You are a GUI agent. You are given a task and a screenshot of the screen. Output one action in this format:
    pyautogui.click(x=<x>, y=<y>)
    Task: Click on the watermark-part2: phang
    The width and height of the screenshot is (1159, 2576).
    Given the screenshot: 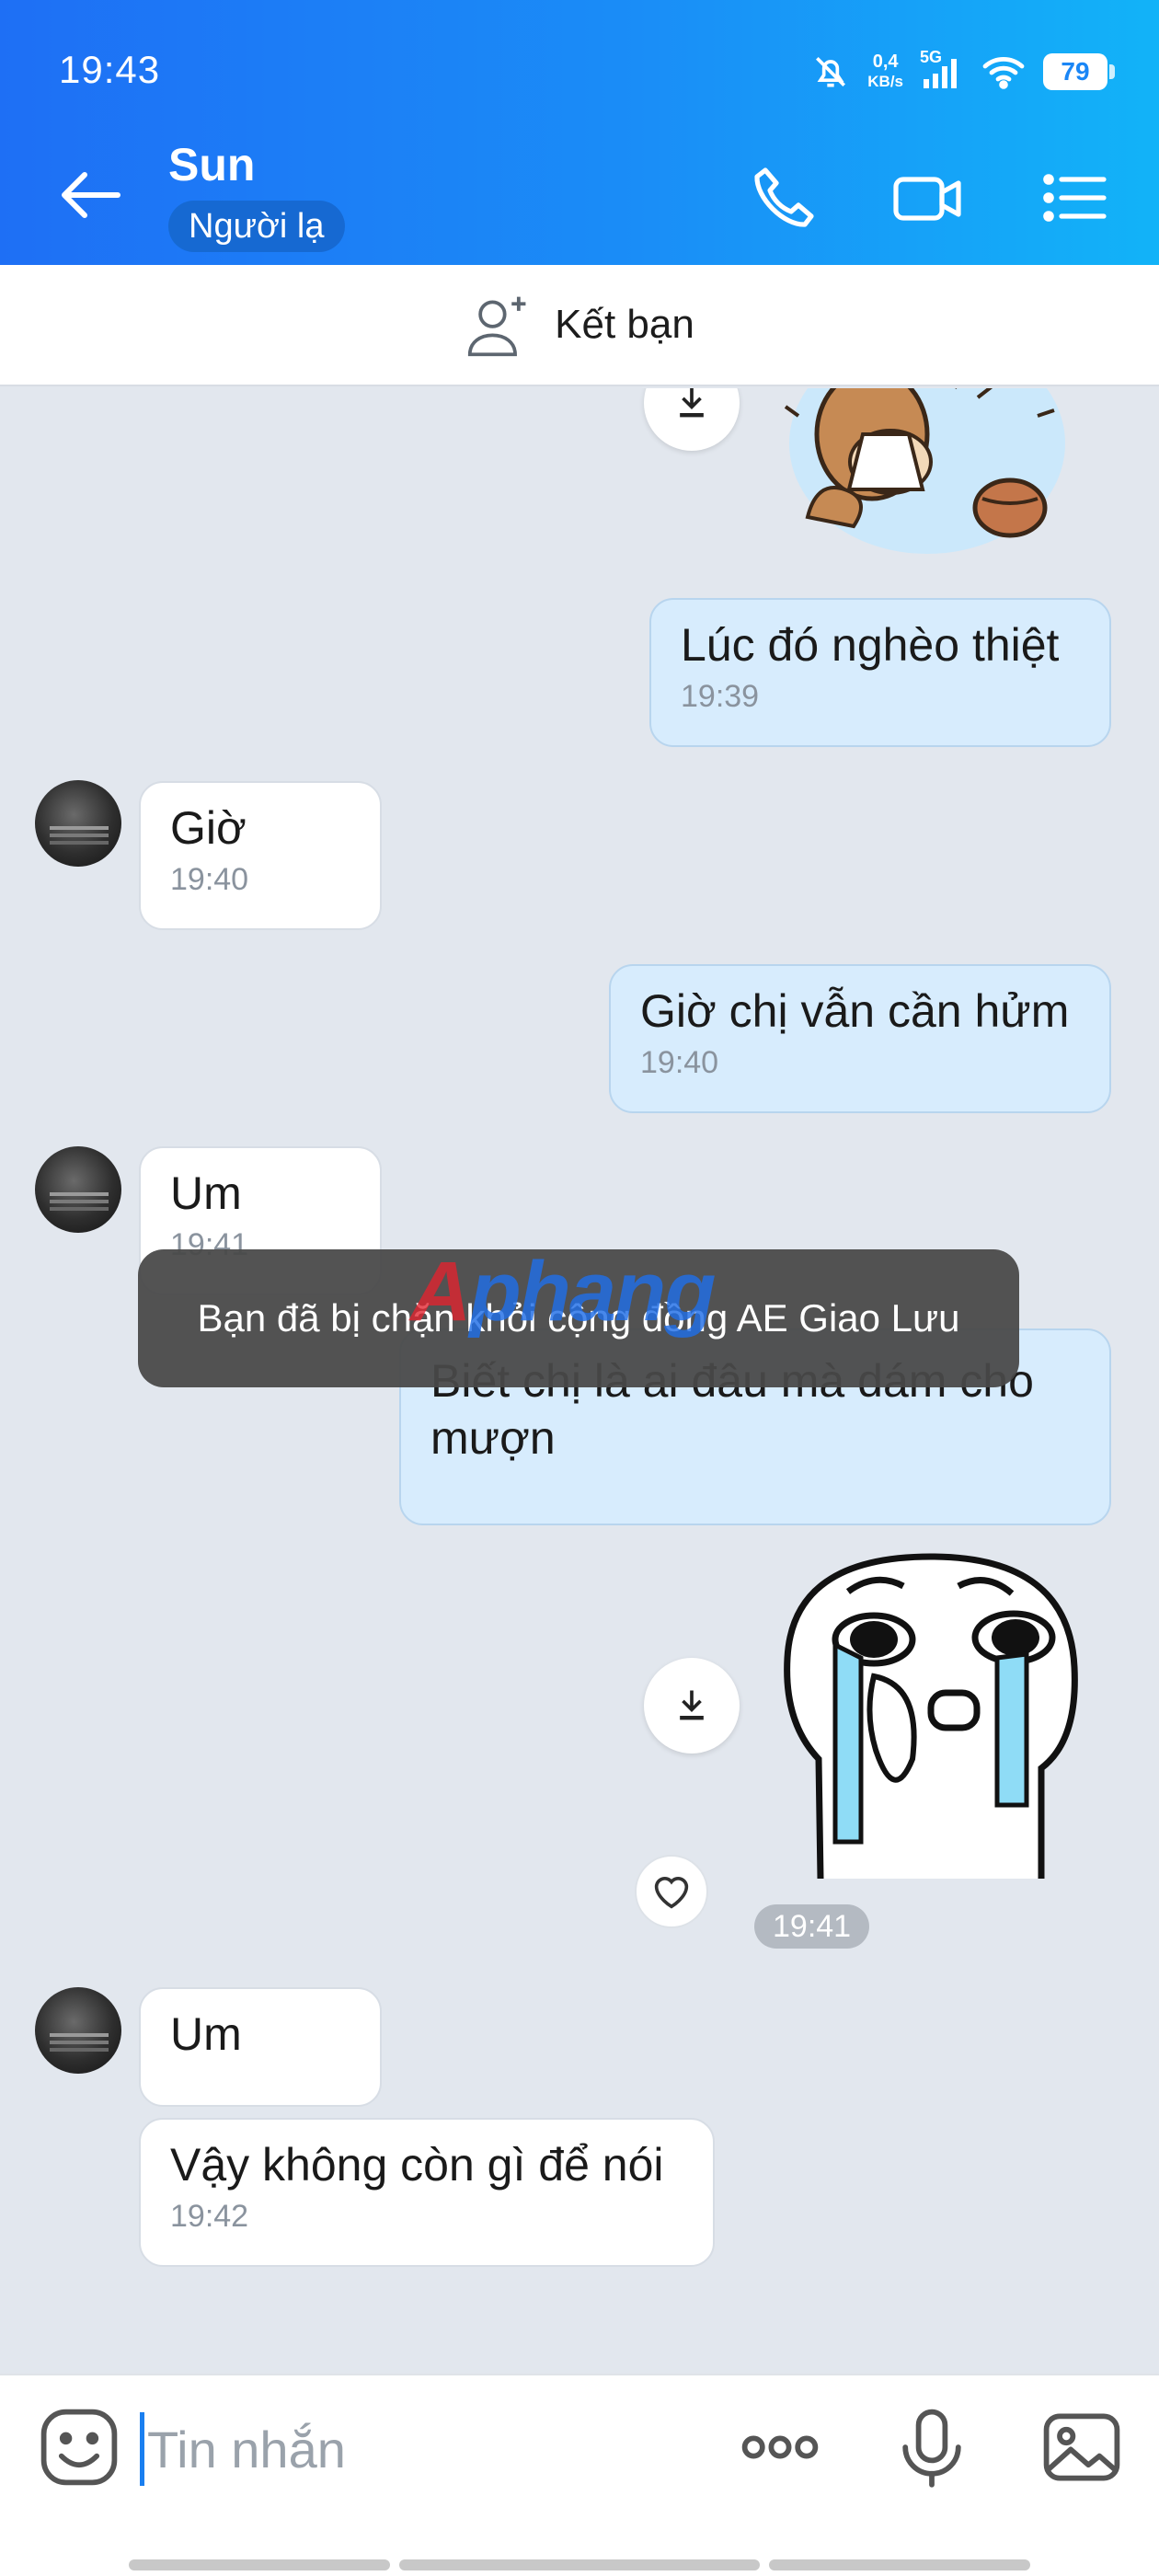 What is the action you would take?
    pyautogui.click(x=592, y=1292)
    